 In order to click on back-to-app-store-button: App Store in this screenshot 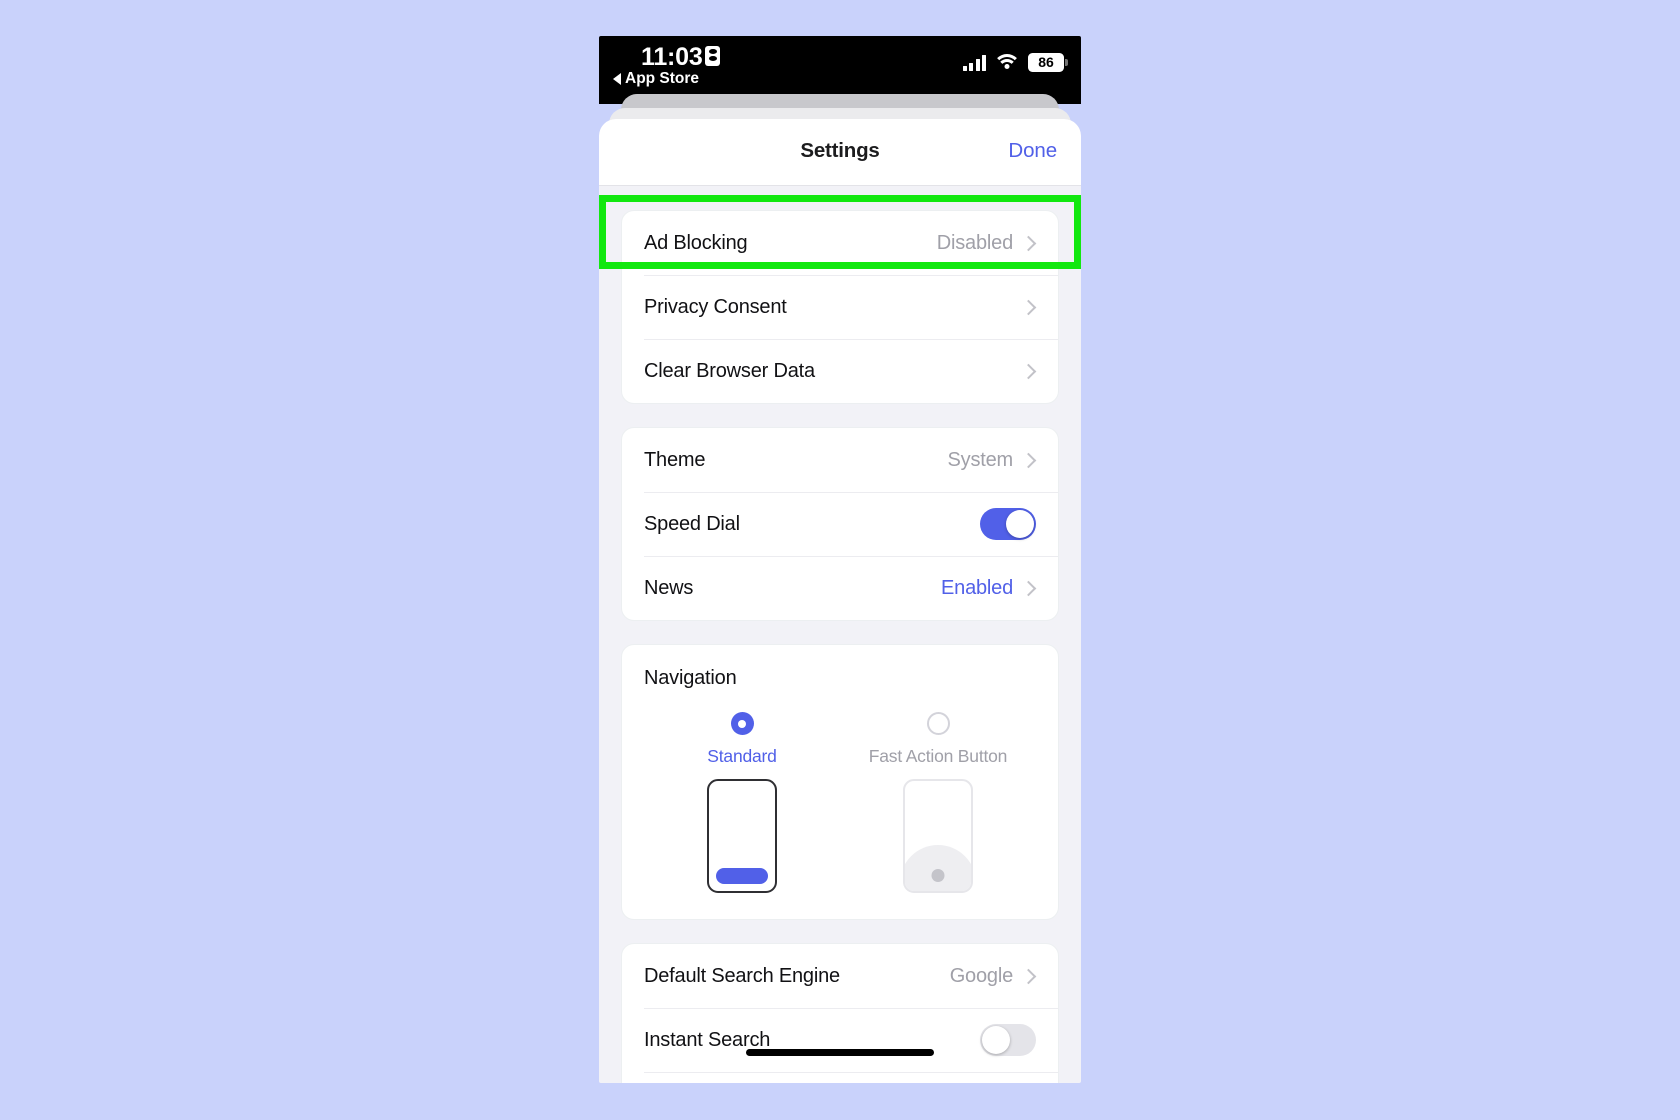, I will do `click(656, 79)`.